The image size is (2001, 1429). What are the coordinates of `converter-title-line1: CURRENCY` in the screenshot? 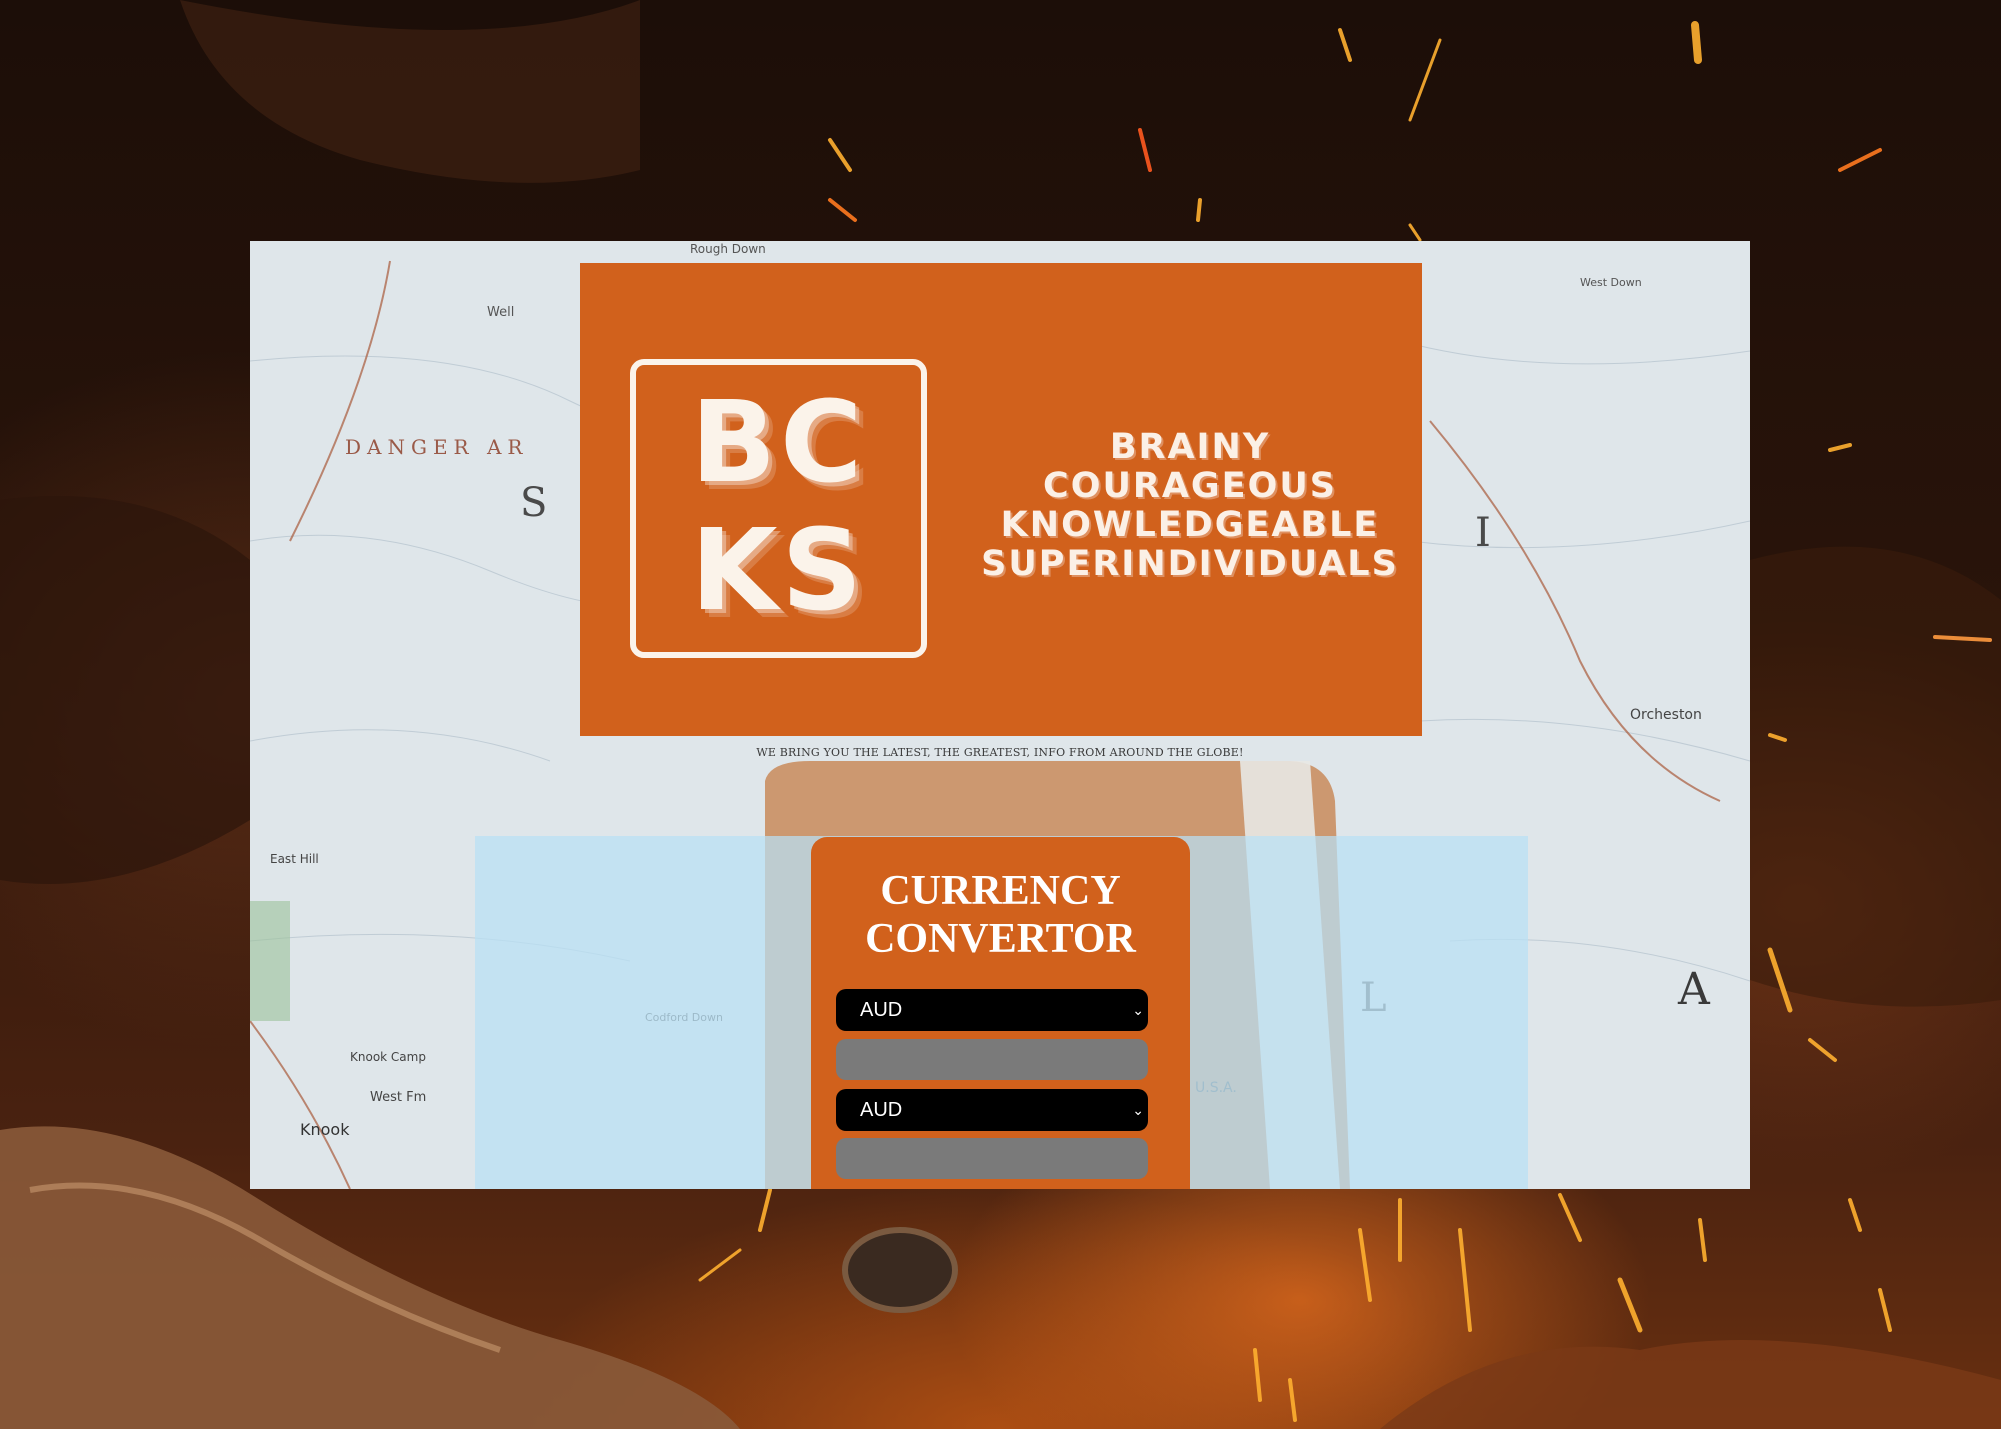 It's located at (1000, 891).